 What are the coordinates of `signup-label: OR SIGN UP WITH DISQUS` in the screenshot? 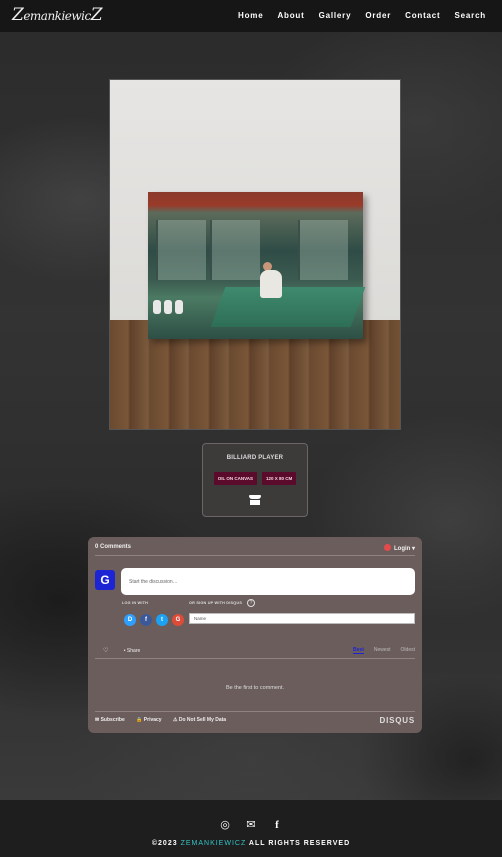 It's located at (216, 603).